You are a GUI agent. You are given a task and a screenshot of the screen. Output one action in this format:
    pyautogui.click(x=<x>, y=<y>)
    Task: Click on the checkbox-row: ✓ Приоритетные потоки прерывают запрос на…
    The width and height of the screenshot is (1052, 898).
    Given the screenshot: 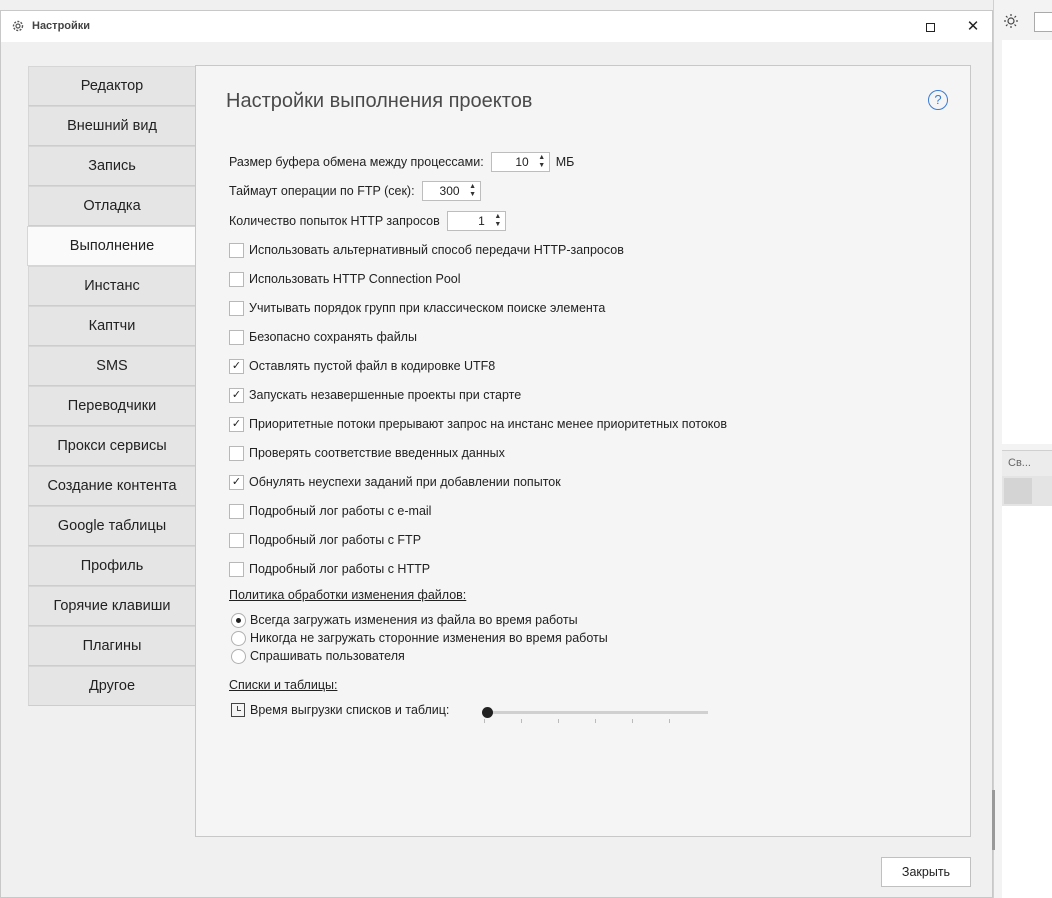 What is the action you would take?
    pyautogui.click(x=478, y=424)
    